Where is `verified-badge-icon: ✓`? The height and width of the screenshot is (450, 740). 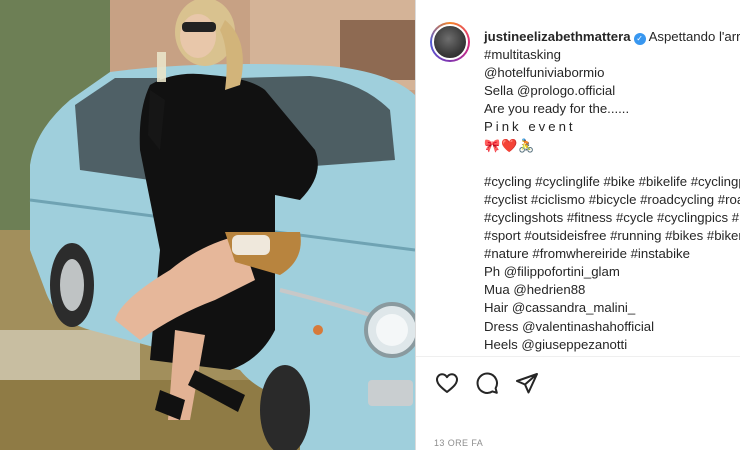
verified-badge-icon: ✓ is located at coordinates (639, 39).